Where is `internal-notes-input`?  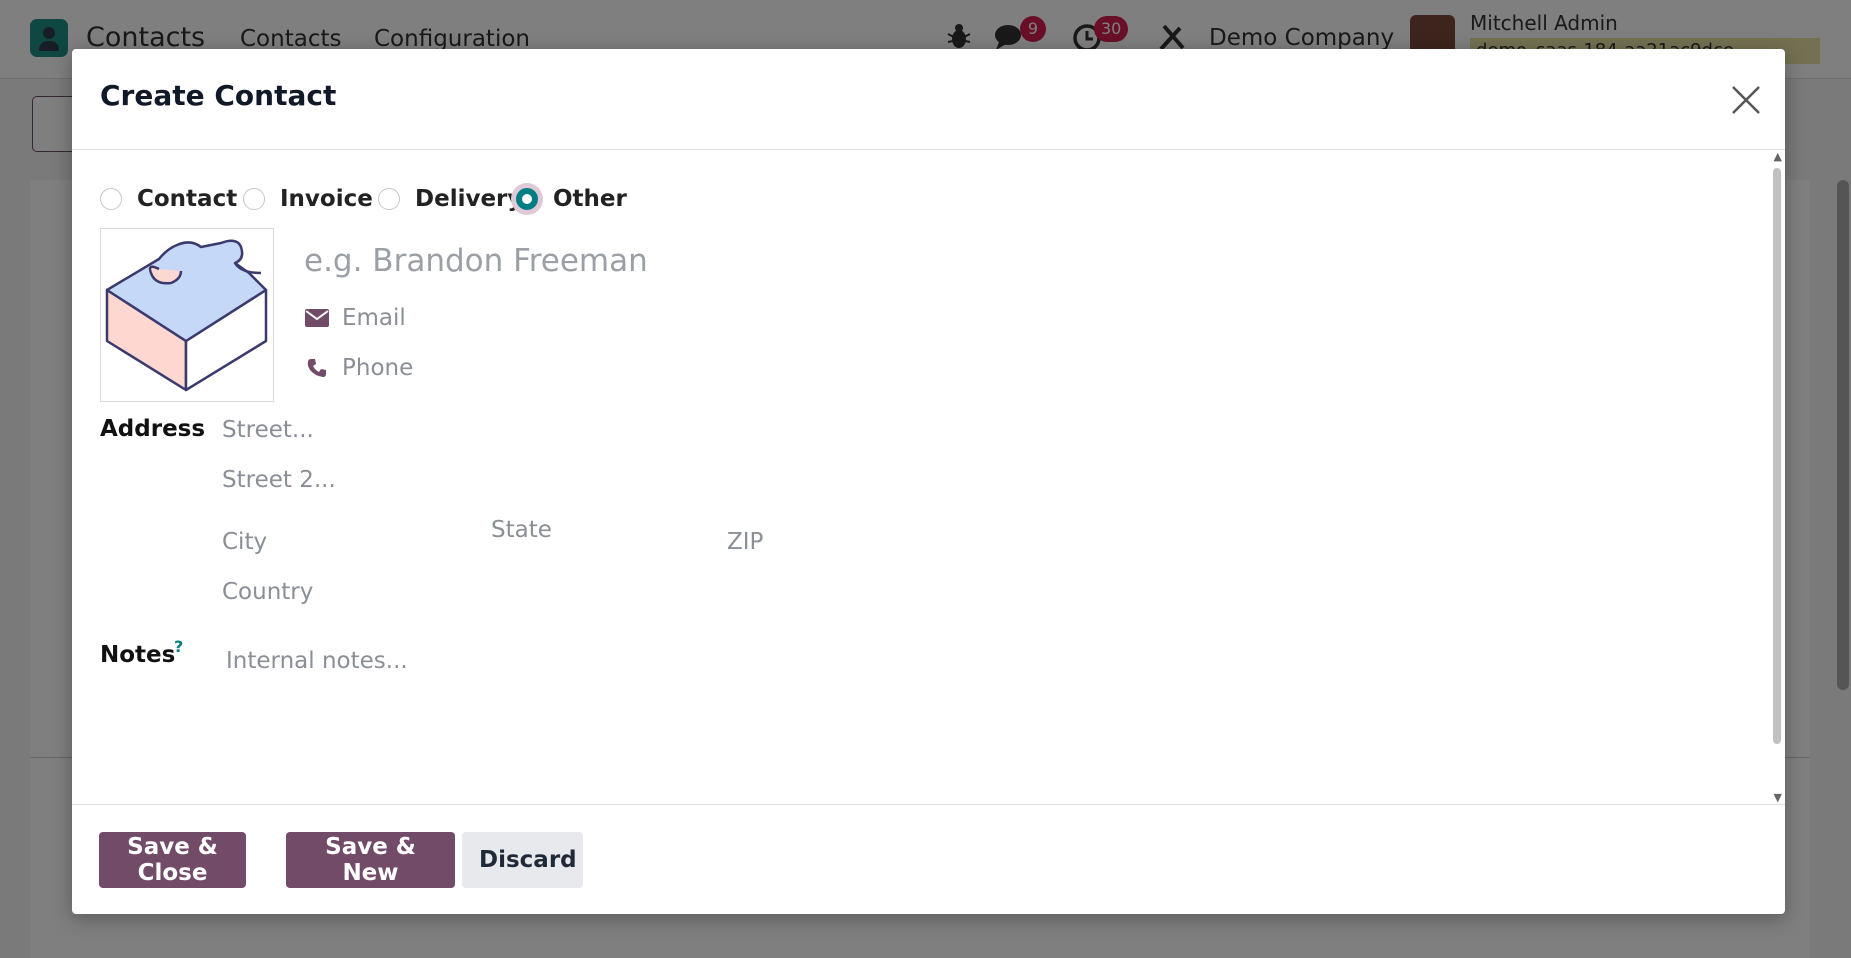
internal-notes-input is located at coordinates (926, 661).